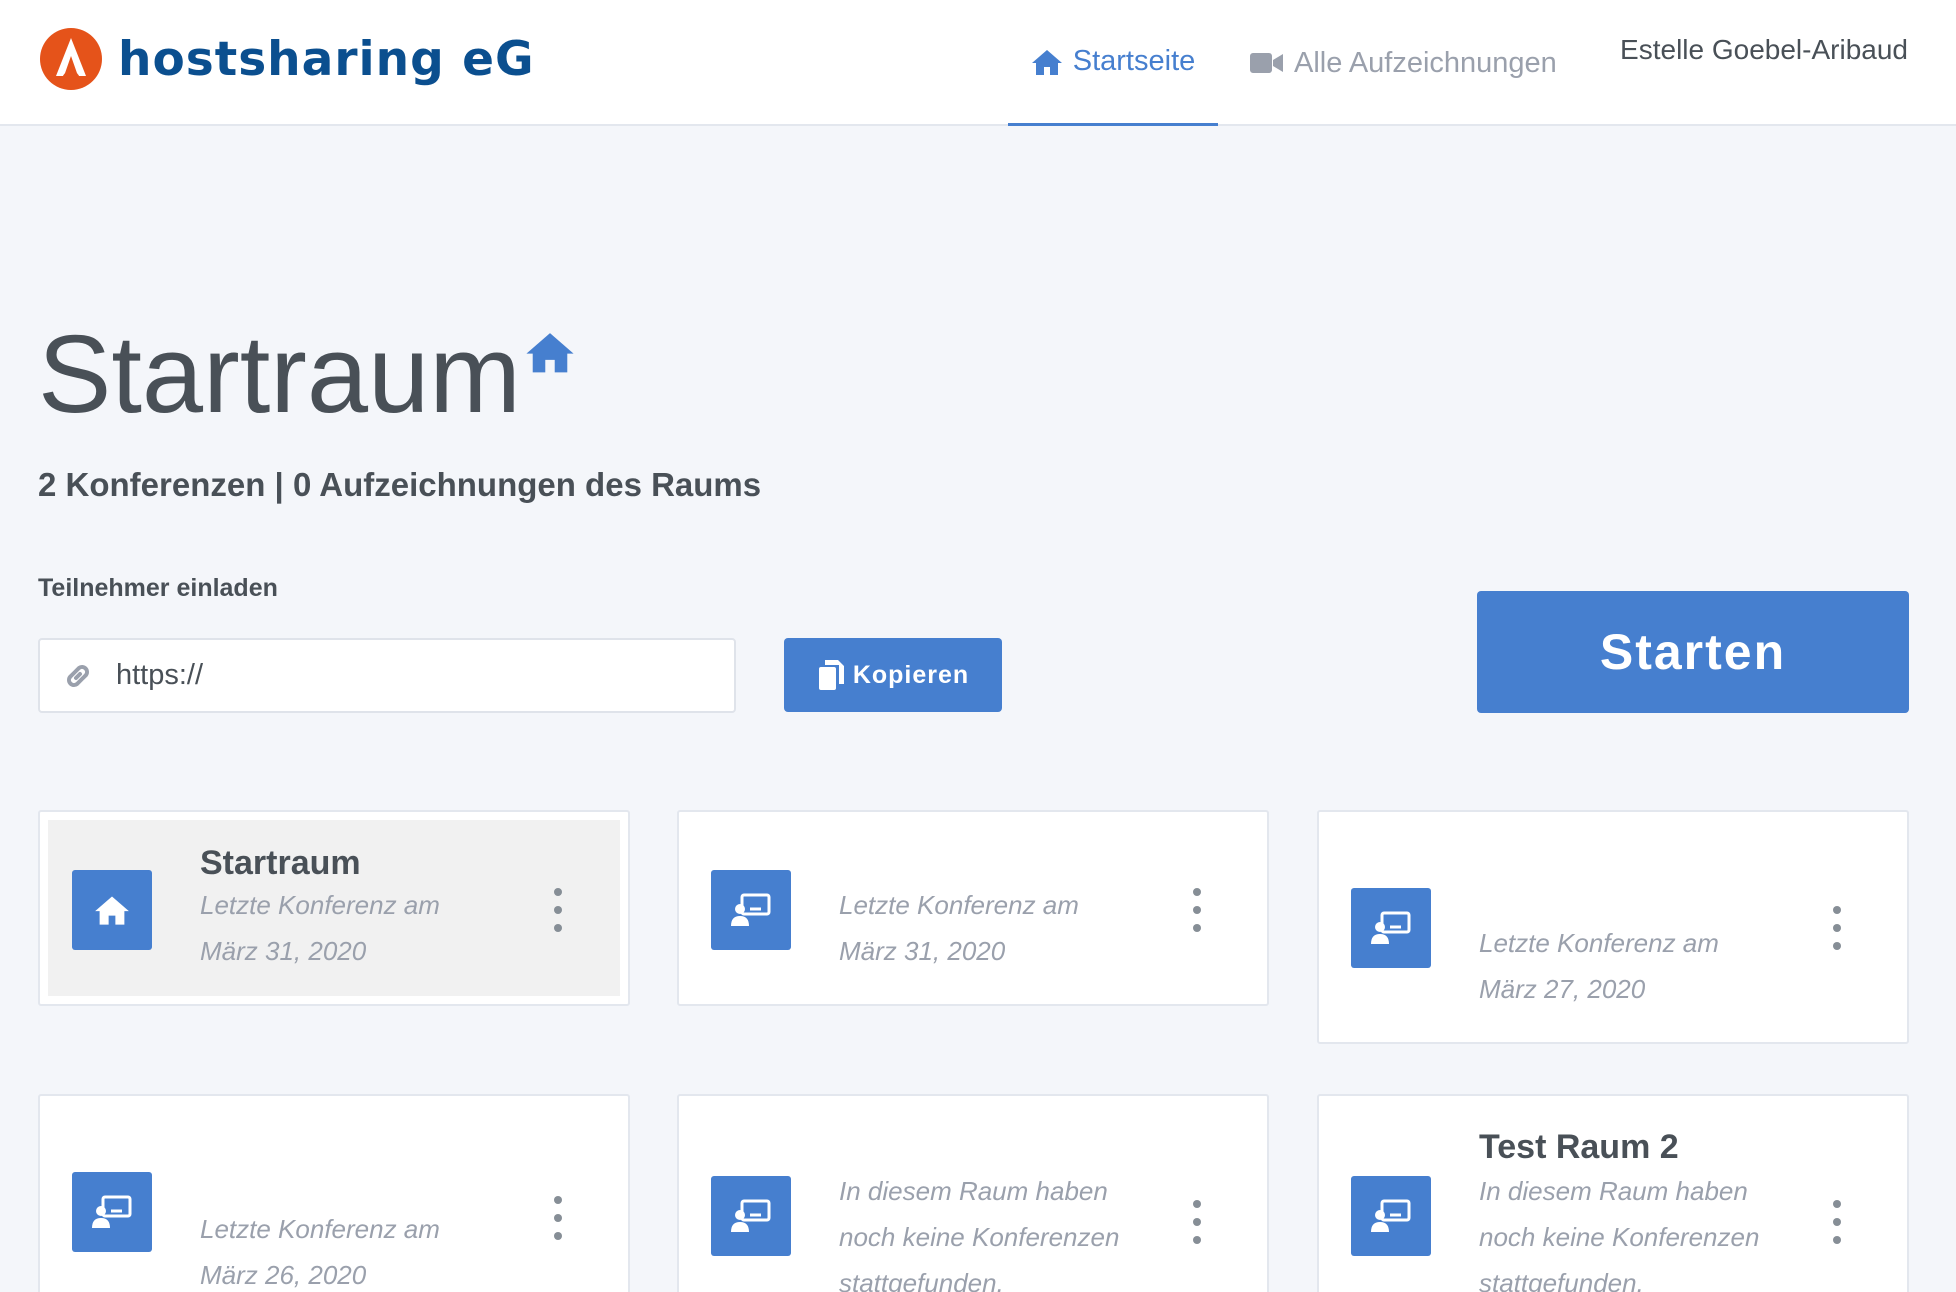  I want to click on room-last-session: Letzte Konferenz am März 27, 2020, so click(1644, 966).